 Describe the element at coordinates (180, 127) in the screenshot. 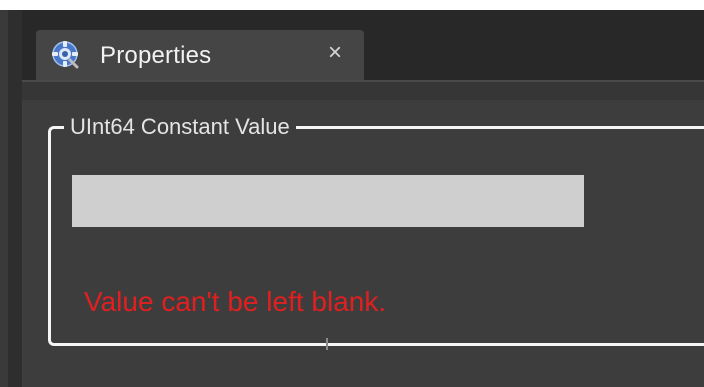

I see `group-legend: UInt64 Constant Value` at that location.